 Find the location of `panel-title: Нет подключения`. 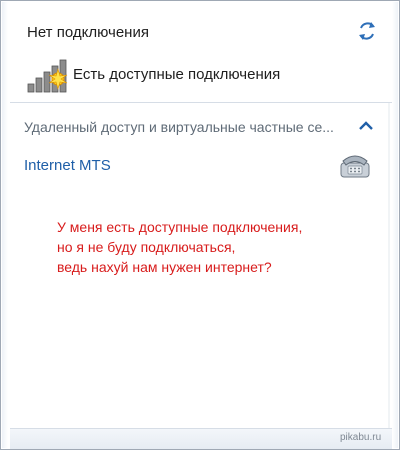

panel-title: Нет подключения is located at coordinates (88, 32).